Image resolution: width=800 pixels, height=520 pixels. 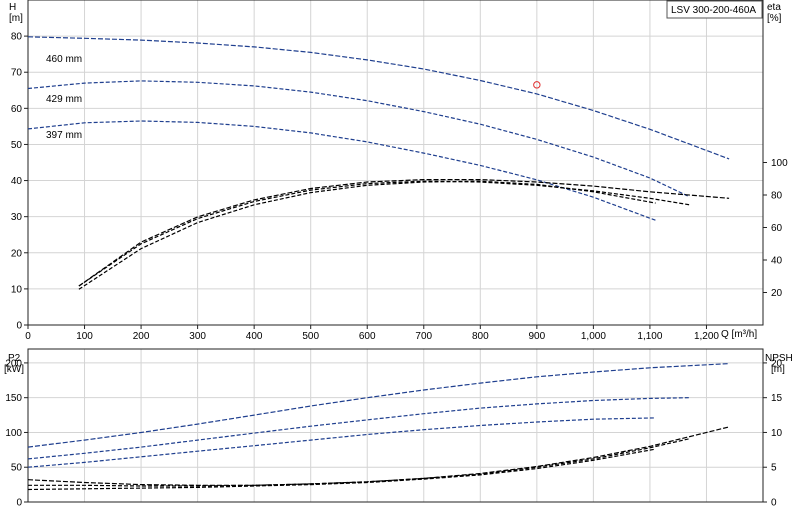 I want to click on bottom-ytick-label: 150, so click(x=13, y=398).